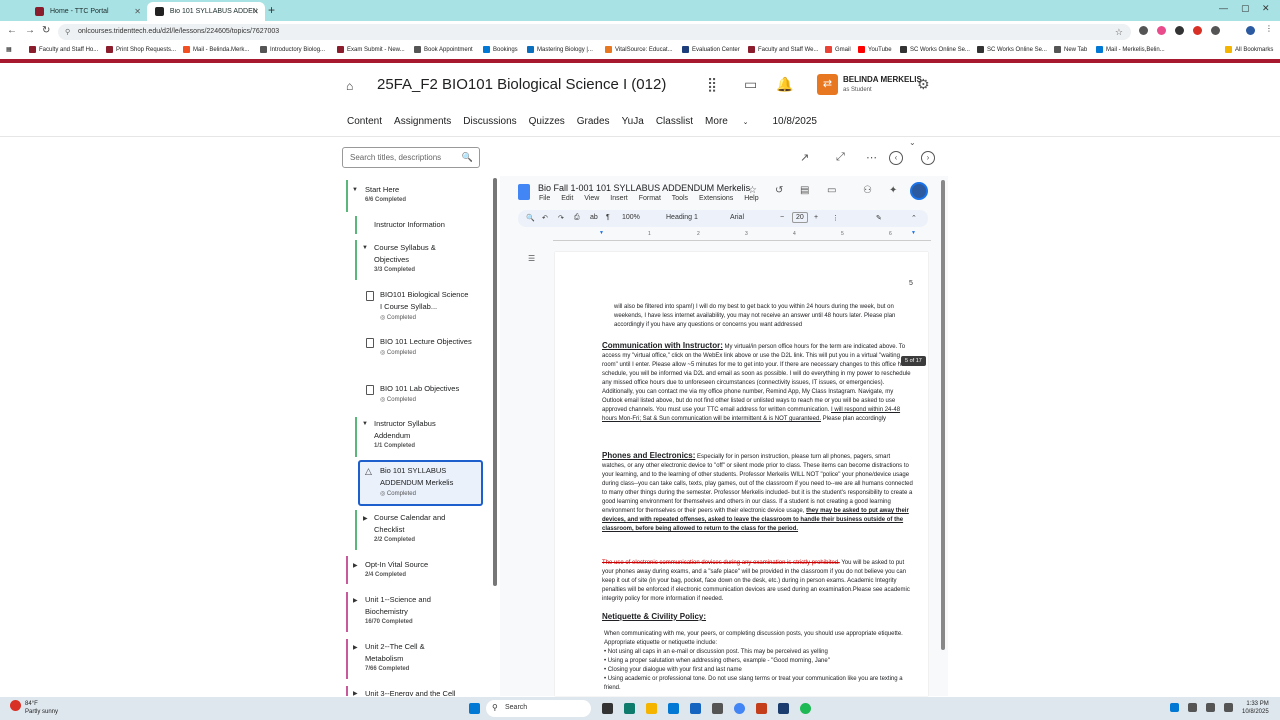 The width and height of the screenshot is (1280, 720). Describe the element at coordinates (804, 190) in the screenshot. I see `comments-icon: ▤` at that location.